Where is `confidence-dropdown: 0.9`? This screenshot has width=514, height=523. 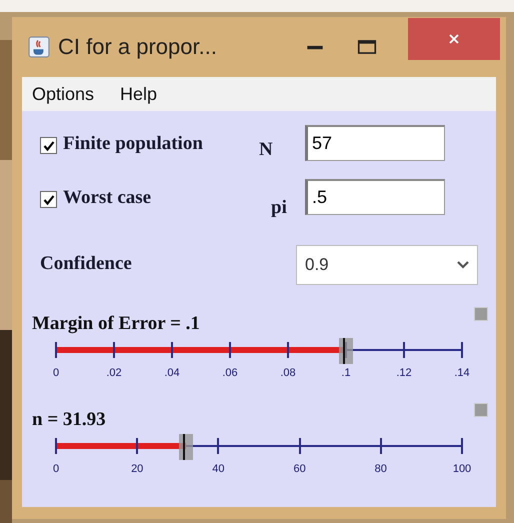 confidence-dropdown: 0.9 is located at coordinates (387, 265).